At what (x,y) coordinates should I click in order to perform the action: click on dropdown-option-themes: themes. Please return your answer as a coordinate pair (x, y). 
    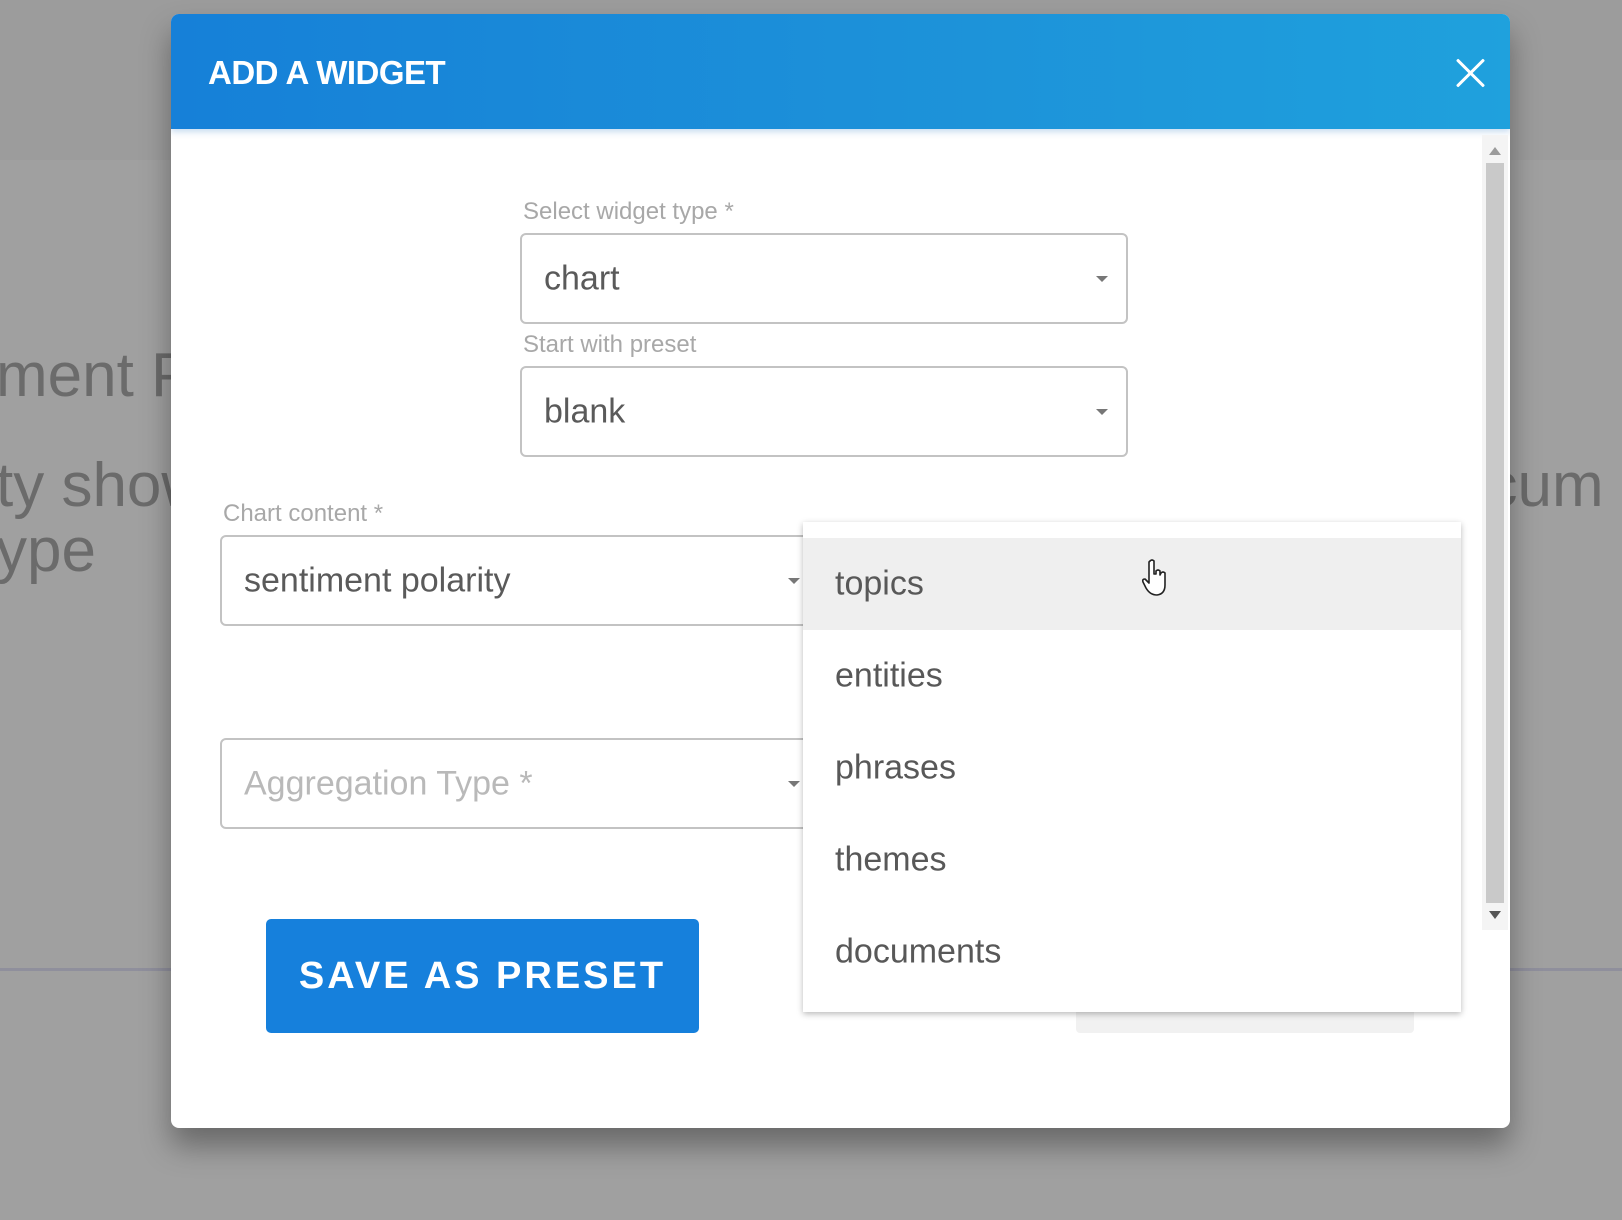
    Looking at the image, I should click on (1132, 860).